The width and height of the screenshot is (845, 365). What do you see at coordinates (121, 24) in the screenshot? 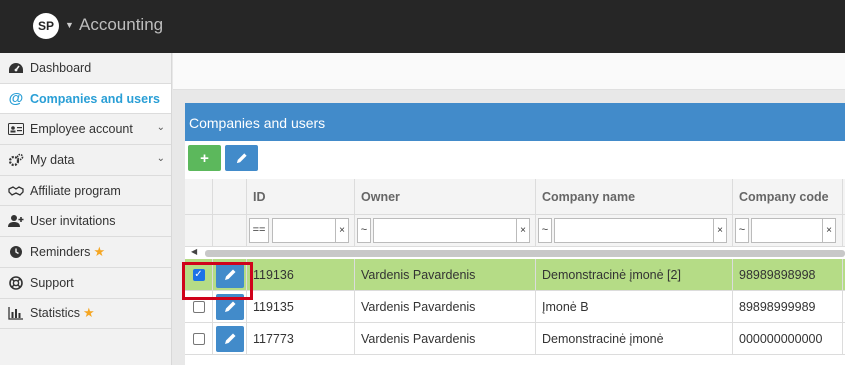
I see `app-title: Accounting` at bounding box center [121, 24].